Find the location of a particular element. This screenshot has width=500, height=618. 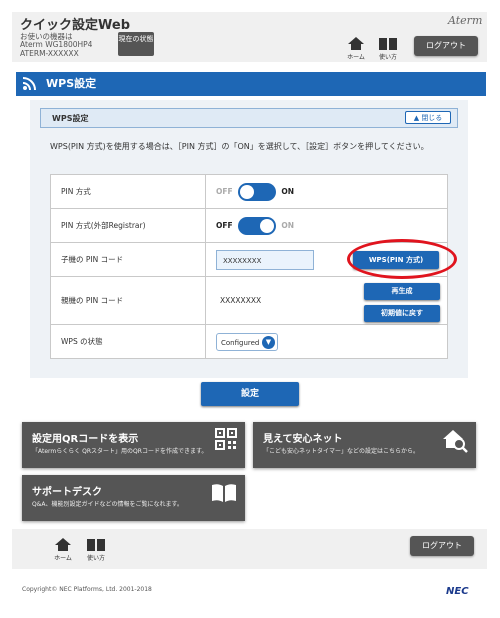

table-row: PIN 方式(外部Registrar) OFF ON is located at coordinates (249, 225).